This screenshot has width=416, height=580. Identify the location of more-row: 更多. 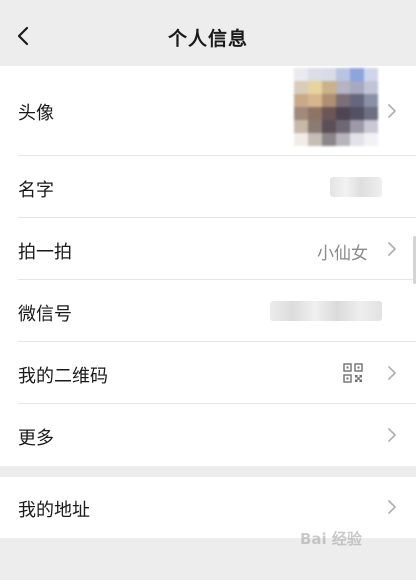
(208, 435).